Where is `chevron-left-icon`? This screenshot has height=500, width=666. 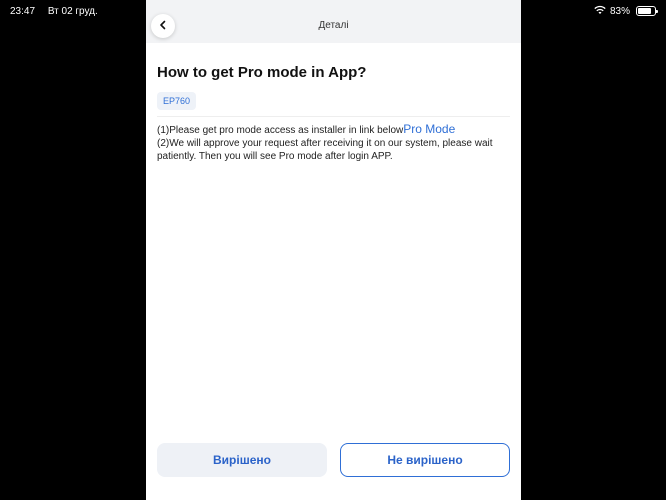 chevron-left-icon is located at coordinates (163, 26).